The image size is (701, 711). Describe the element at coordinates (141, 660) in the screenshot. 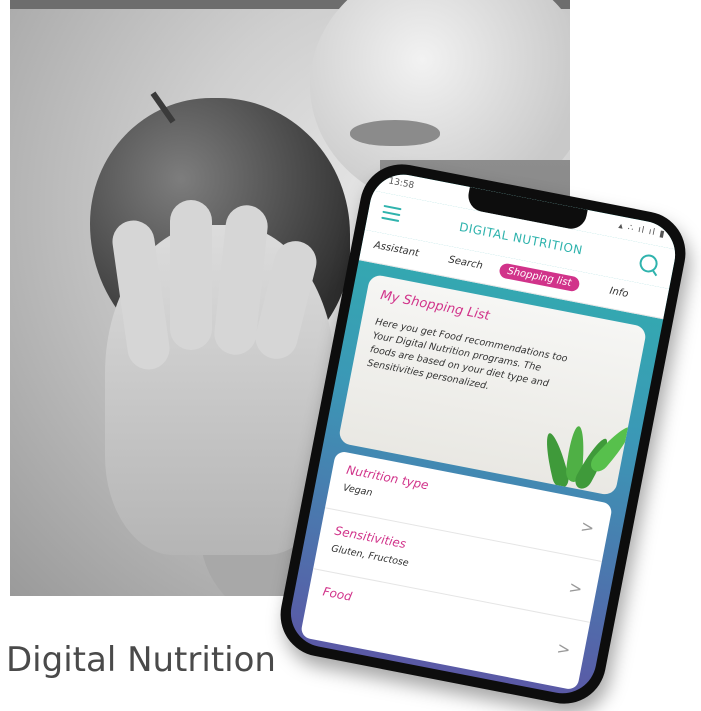

I see `caption-title: Digital Nutrition` at that location.